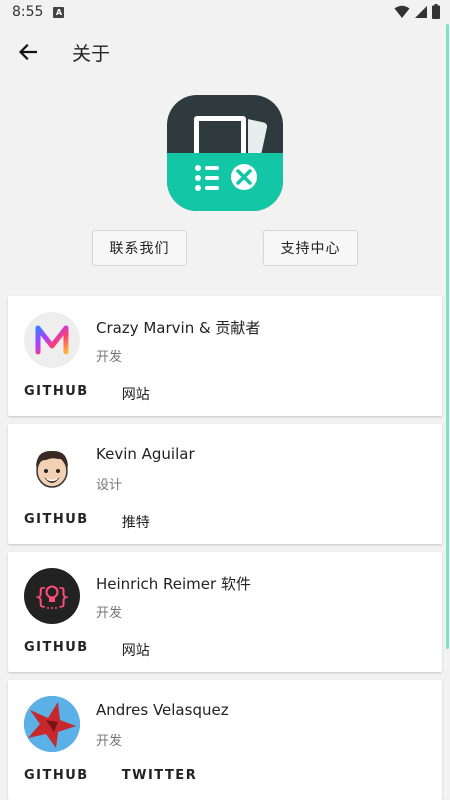  I want to click on contributor-card-andres-velasquez: Andres Velasquez 开发 GITHUB TWITTER, so click(225, 740).